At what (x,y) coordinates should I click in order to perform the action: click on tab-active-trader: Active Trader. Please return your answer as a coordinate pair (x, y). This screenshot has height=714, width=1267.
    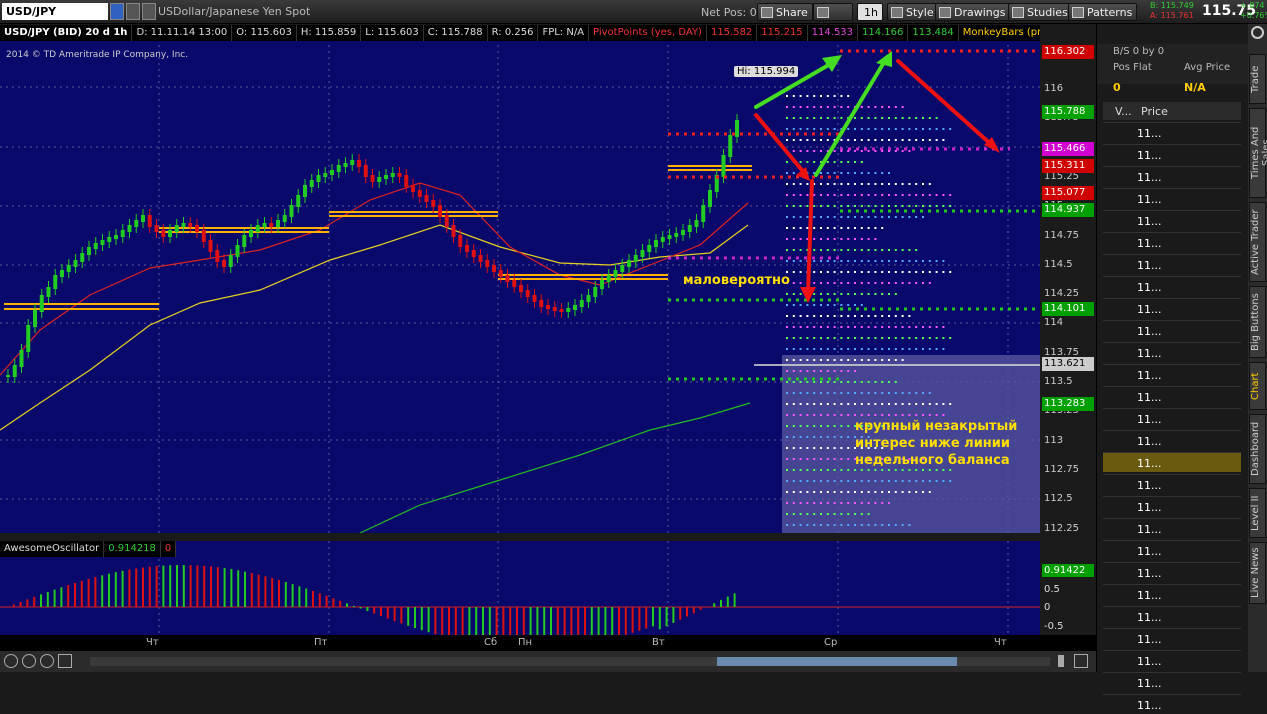
    Looking at the image, I should click on (1257, 242).